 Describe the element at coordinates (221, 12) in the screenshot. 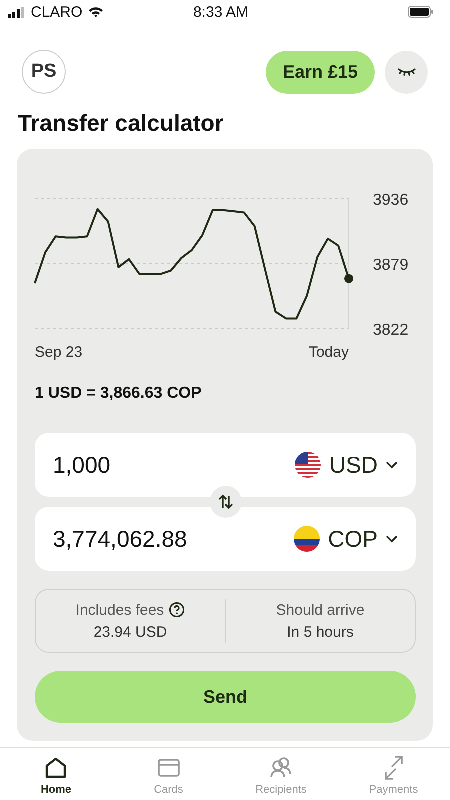

I see `status-time: 8:33 AM` at that location.